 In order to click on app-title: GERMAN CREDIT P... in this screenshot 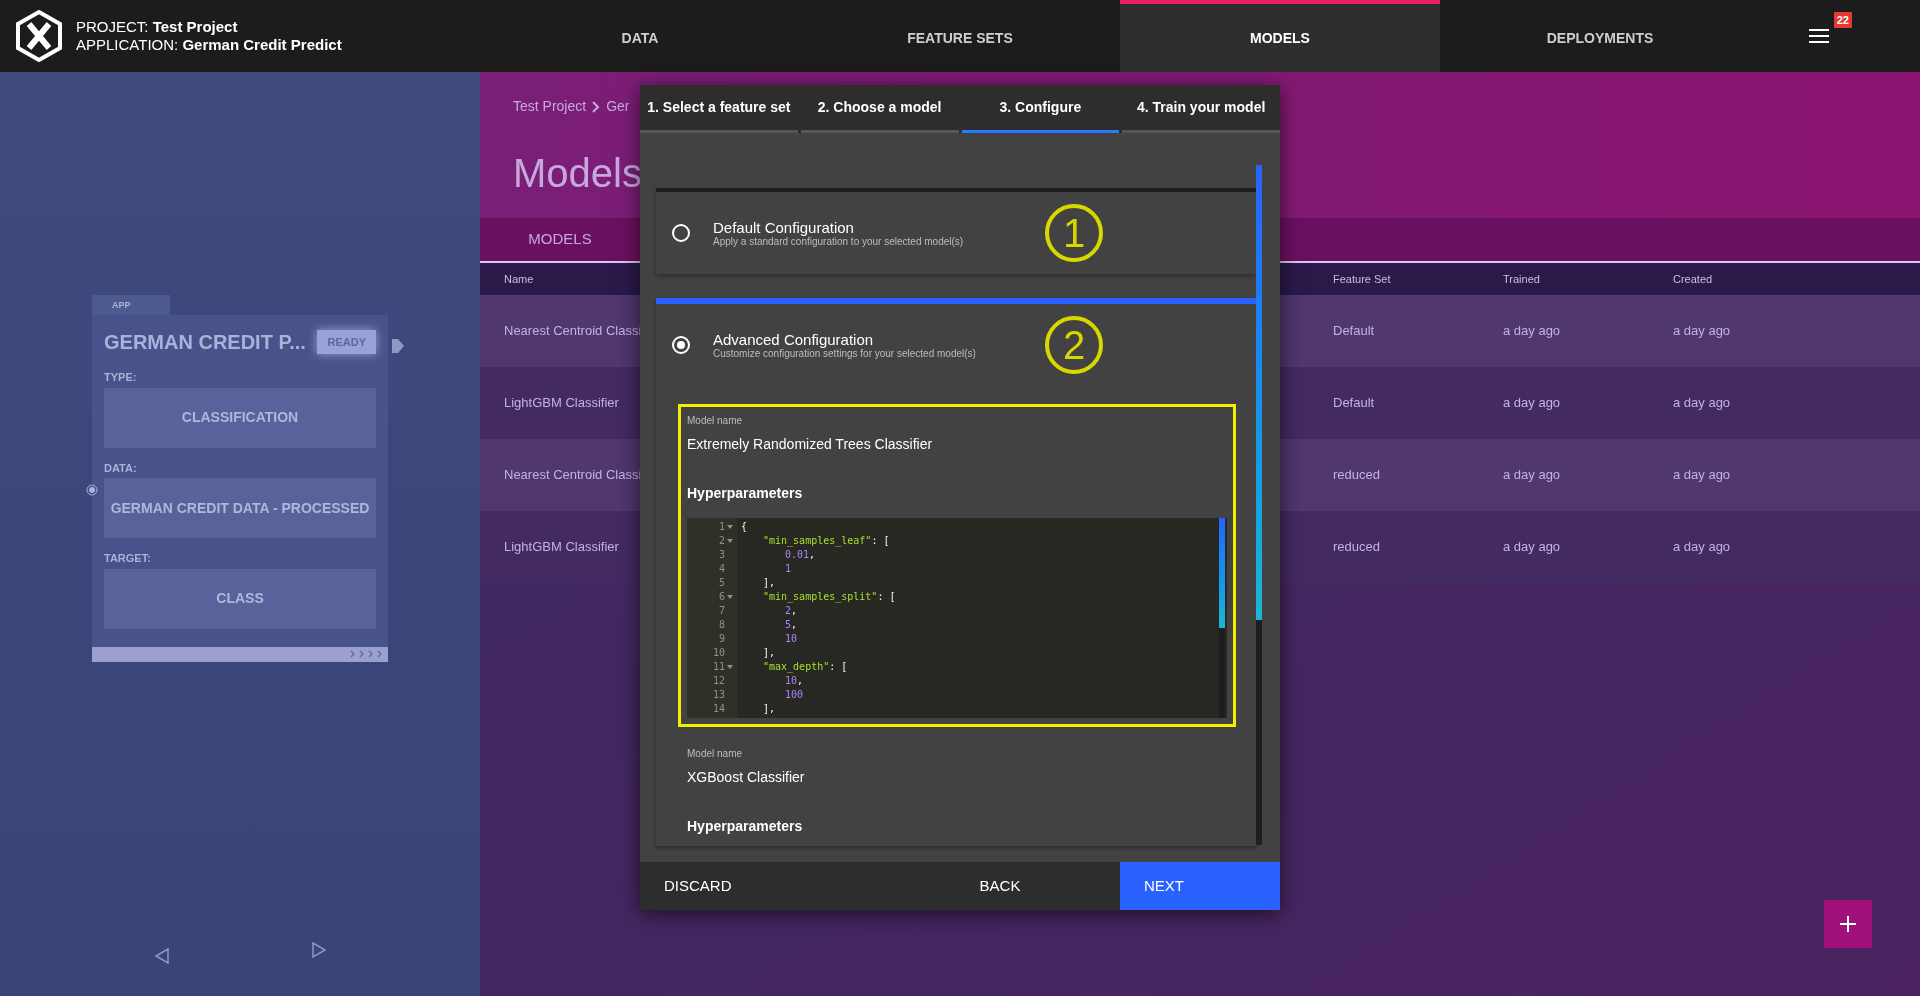, I will do `click(205, 342)`.